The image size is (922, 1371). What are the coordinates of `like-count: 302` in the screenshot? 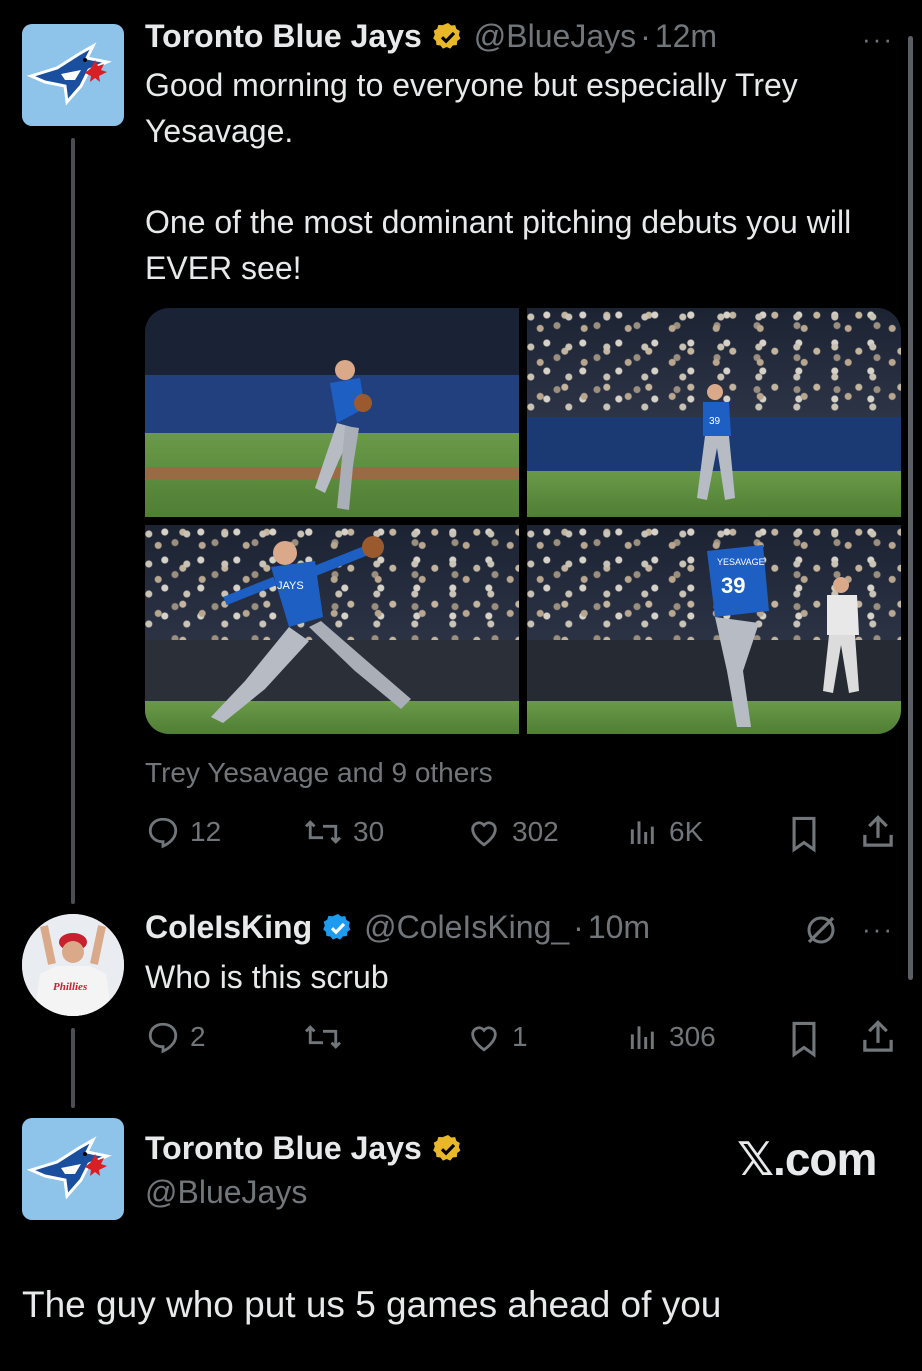 It's located at (535, 831).